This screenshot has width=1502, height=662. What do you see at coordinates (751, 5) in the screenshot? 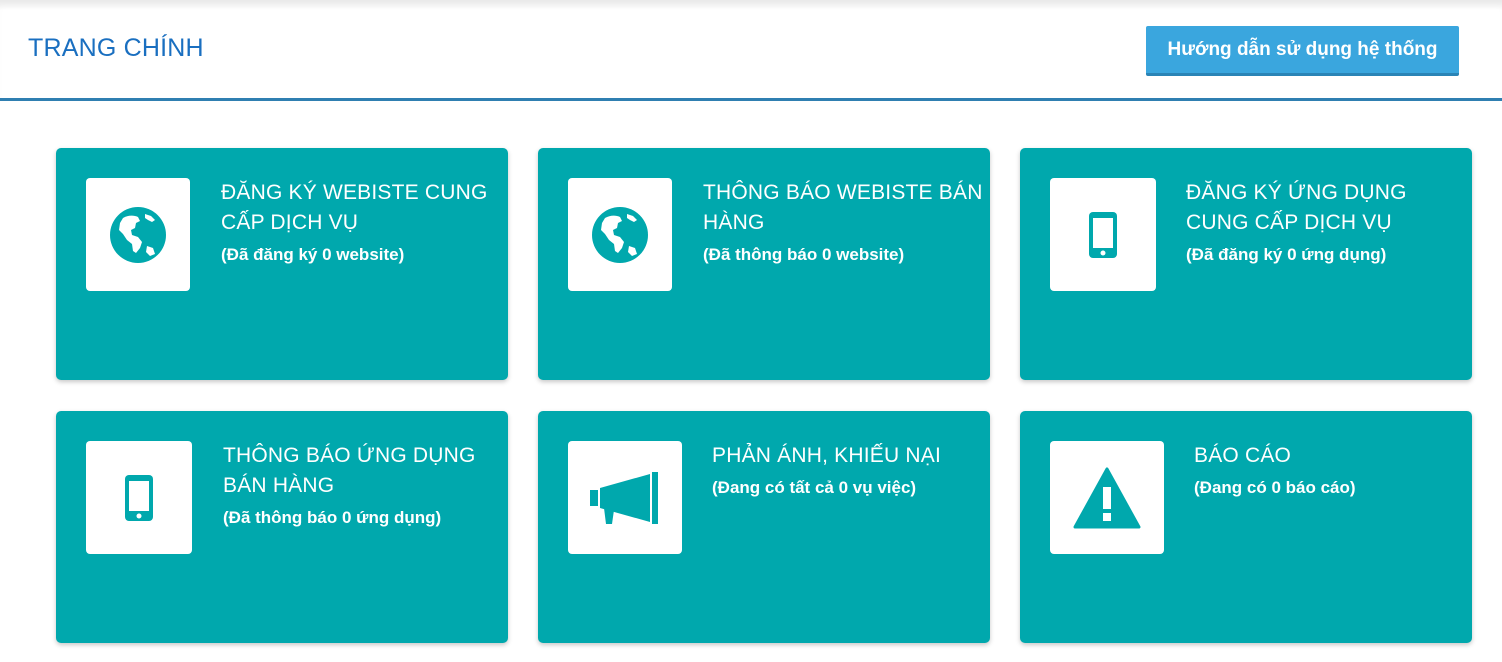
I see `header-shade` at bounding box center [751, 5].